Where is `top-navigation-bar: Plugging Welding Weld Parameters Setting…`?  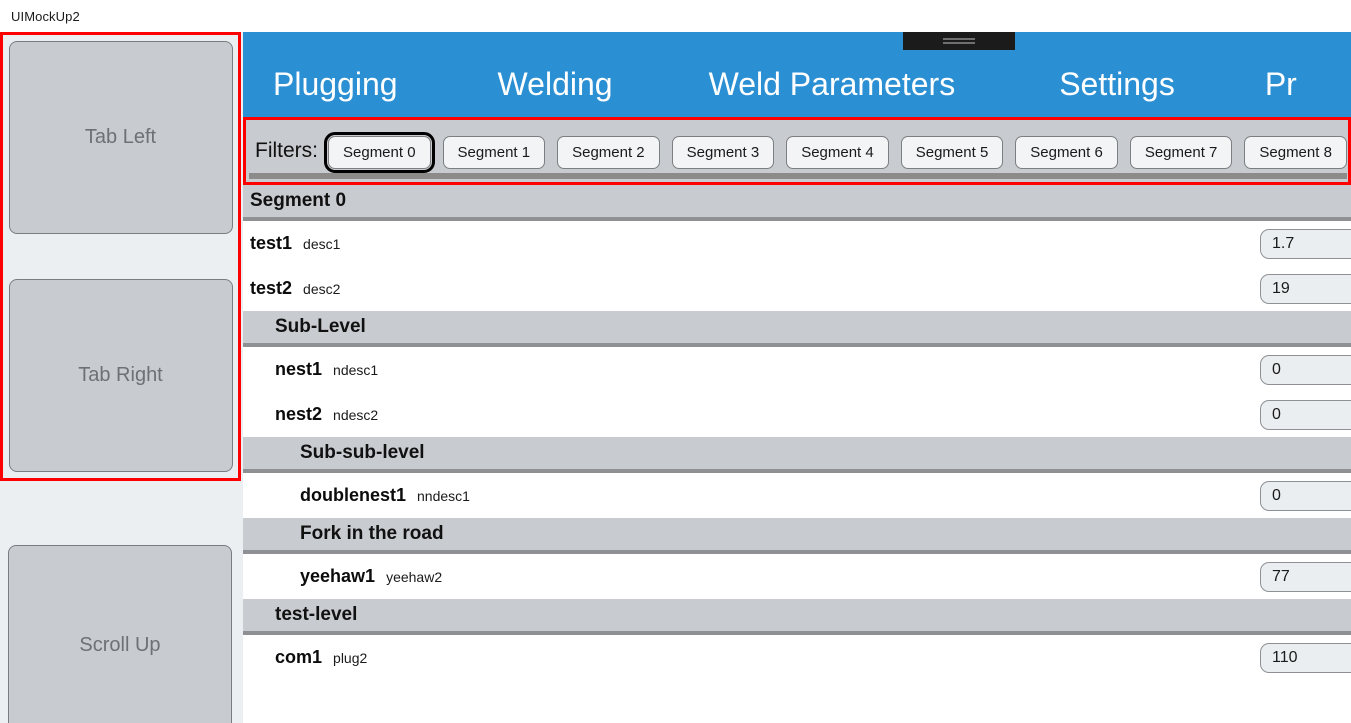
top-navigation-bar: Plugging Welding Weld Parameters Setting… is located at coordinates (797, 74).